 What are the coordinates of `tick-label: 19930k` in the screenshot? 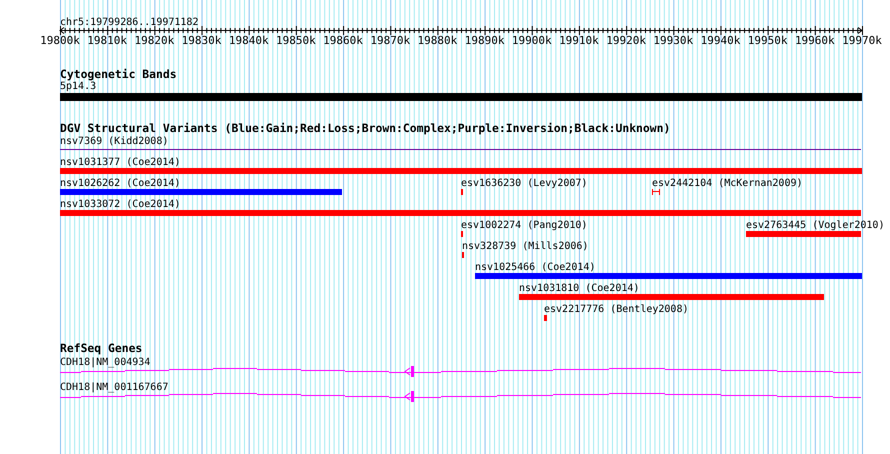 It's located at (673, 40).